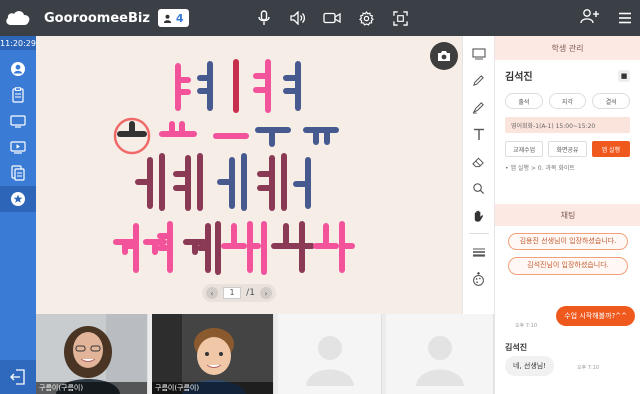 The image size is (640, 394). I want to click on board-icon, so click(478, 53).